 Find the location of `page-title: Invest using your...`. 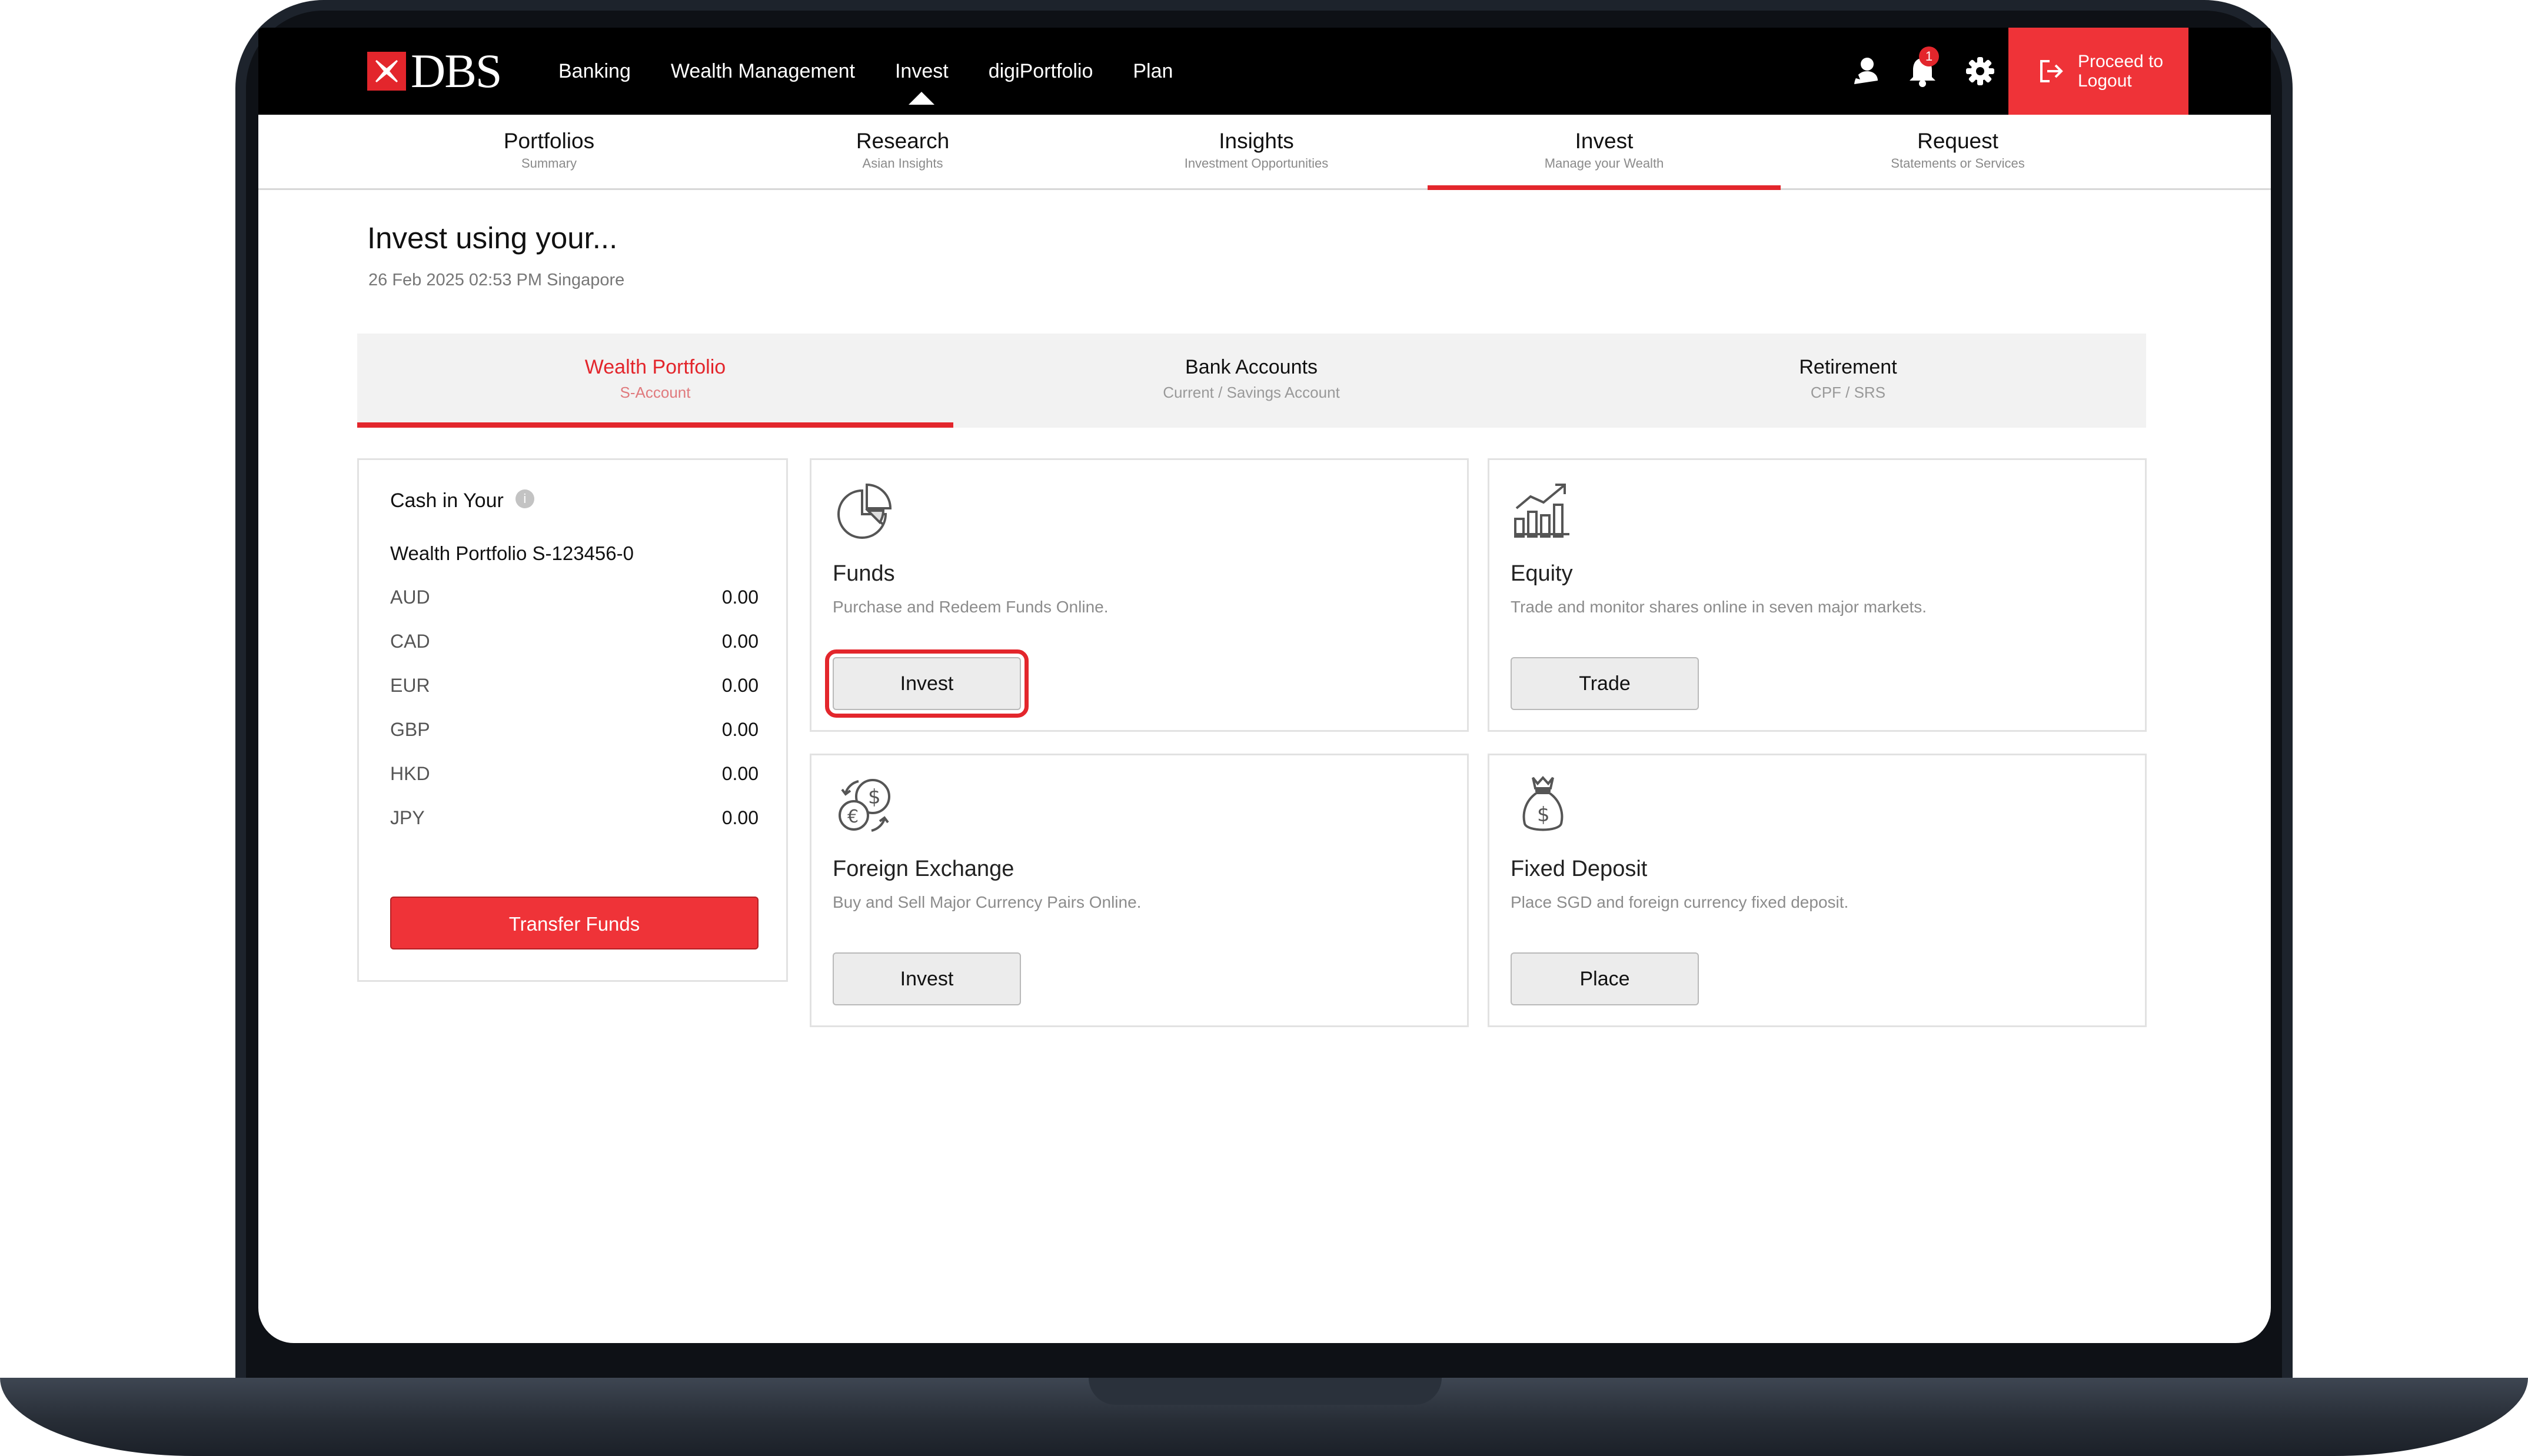

page-title: Invest using your... is located at coordinates (493, 238).